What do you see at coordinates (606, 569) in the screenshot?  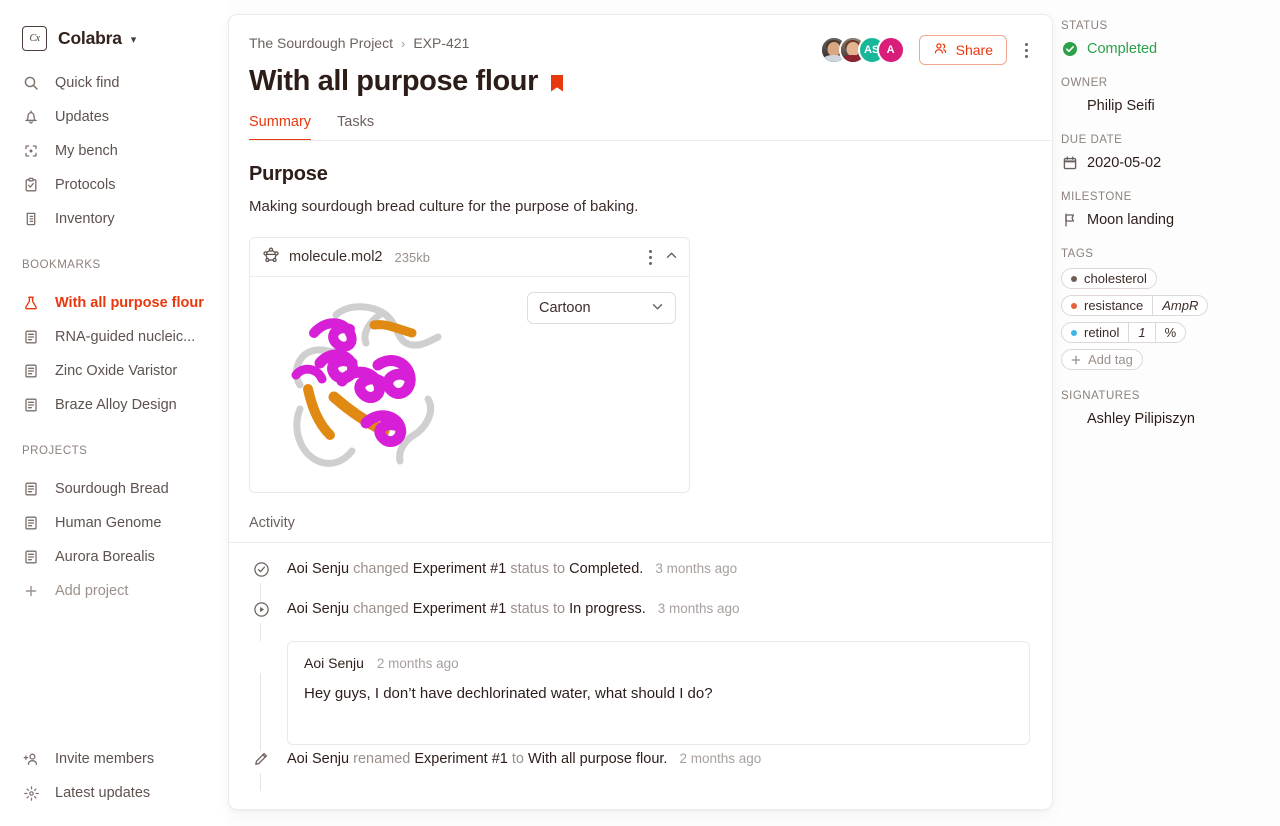 I see `activity-target: Completed.` at bounding box center [606, 569].